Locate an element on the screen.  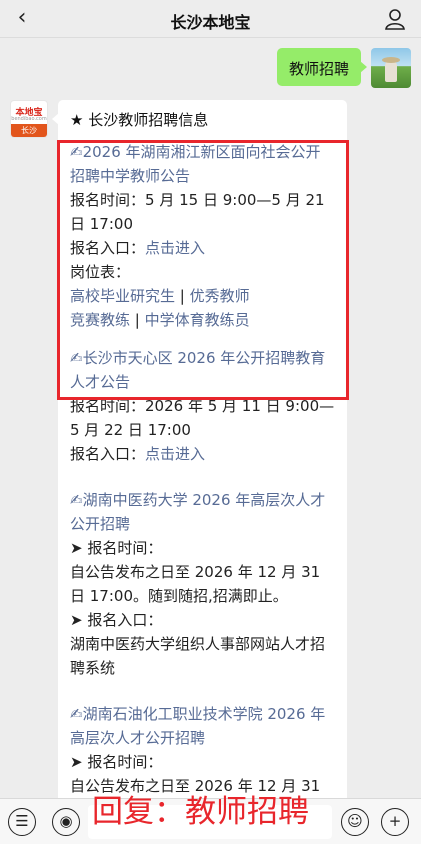
avatar-site: bendibao.com is located at coordinates (29, 119).